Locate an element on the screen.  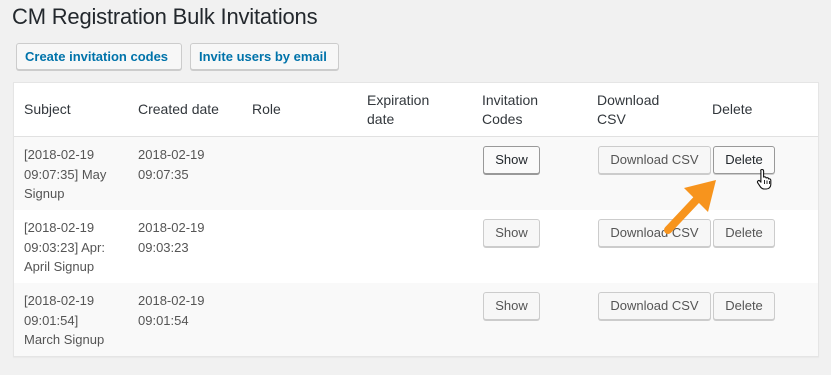
header-role: Role is located at coordinates (266, 109).